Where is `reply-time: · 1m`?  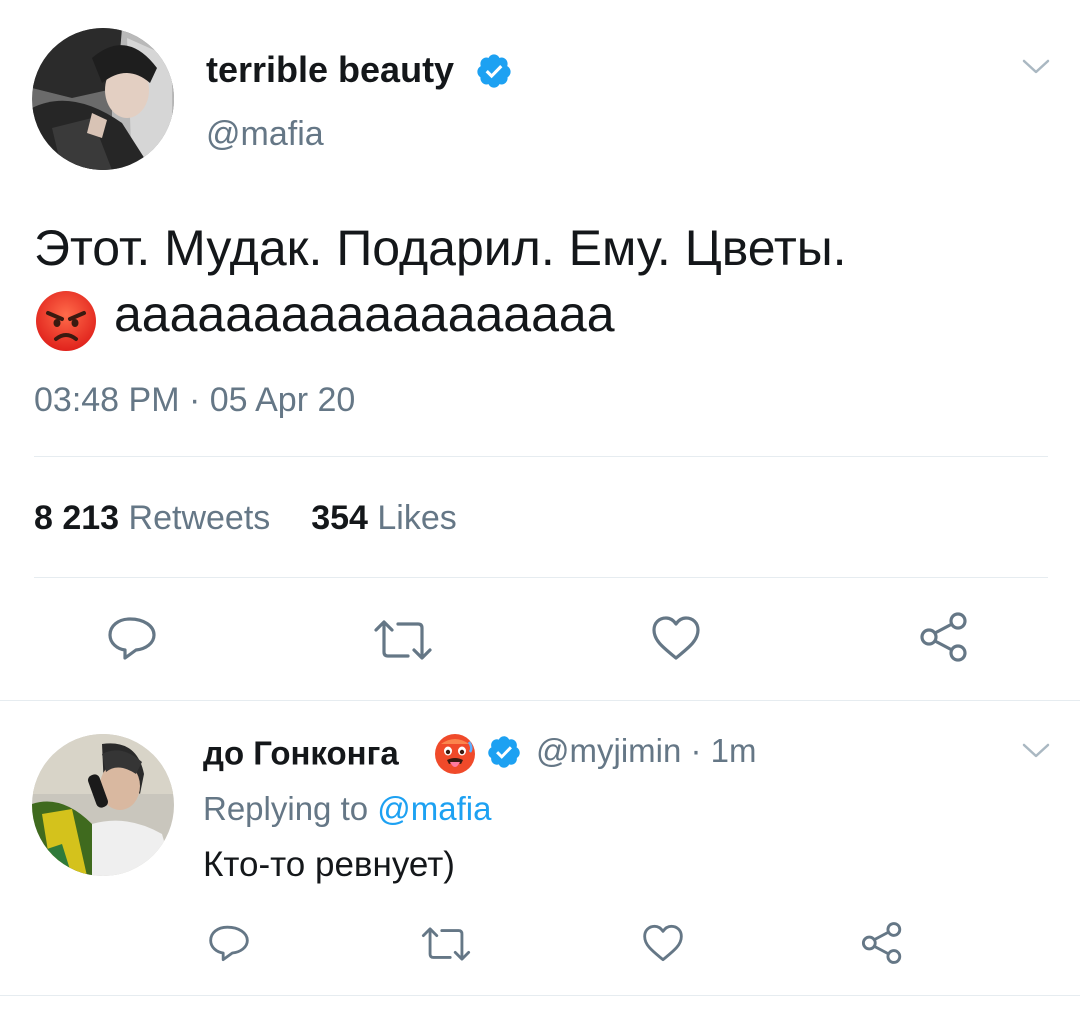
reply-time: · 1m is located at coordinates (723, 750).